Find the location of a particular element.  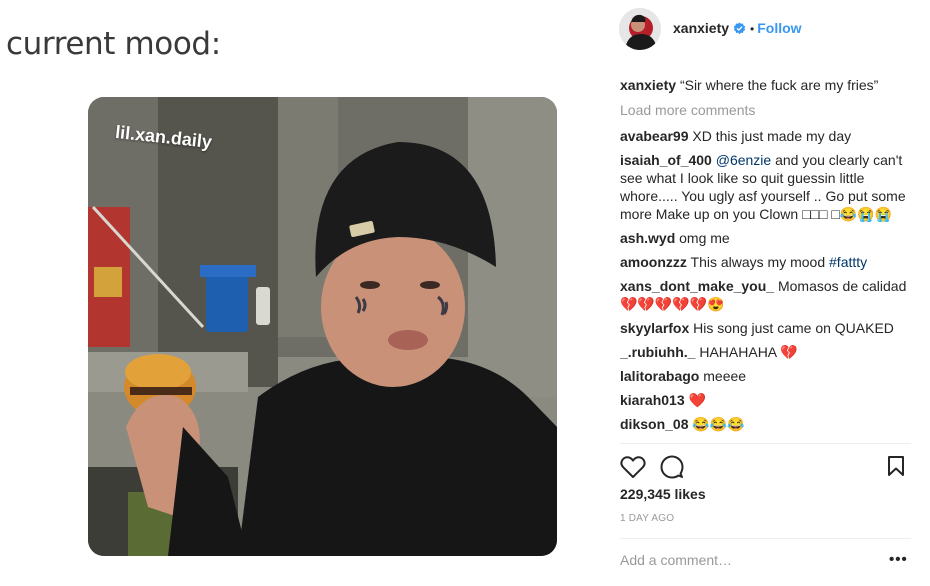

likes-count: 229,345 likes is located at coordinates (663, 494).